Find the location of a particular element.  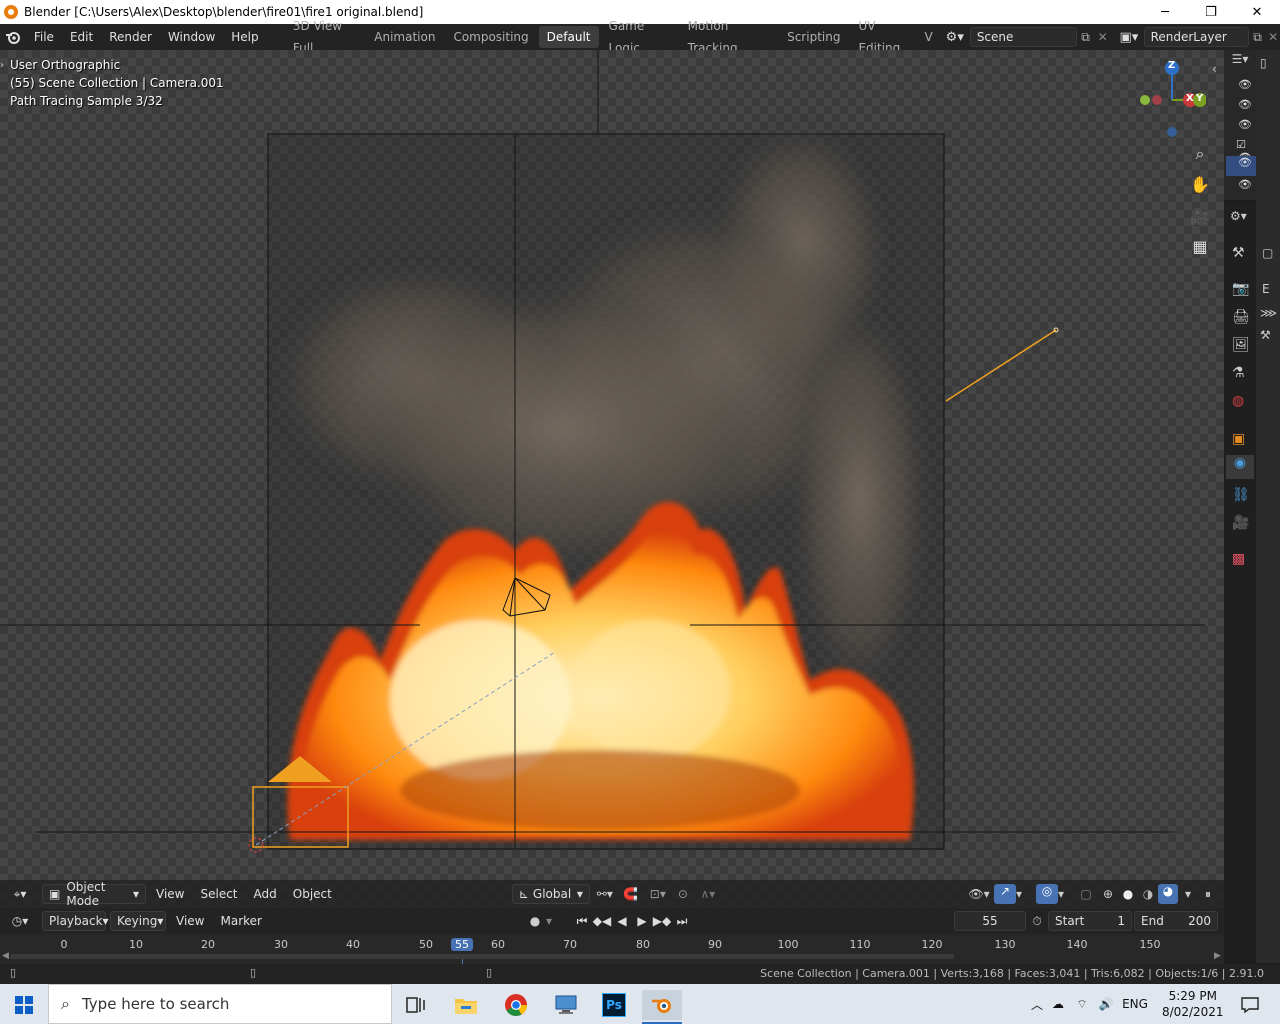

object-mode-dropdown: ▣ Object Mode ▾ is located at coordinates (94, 894).